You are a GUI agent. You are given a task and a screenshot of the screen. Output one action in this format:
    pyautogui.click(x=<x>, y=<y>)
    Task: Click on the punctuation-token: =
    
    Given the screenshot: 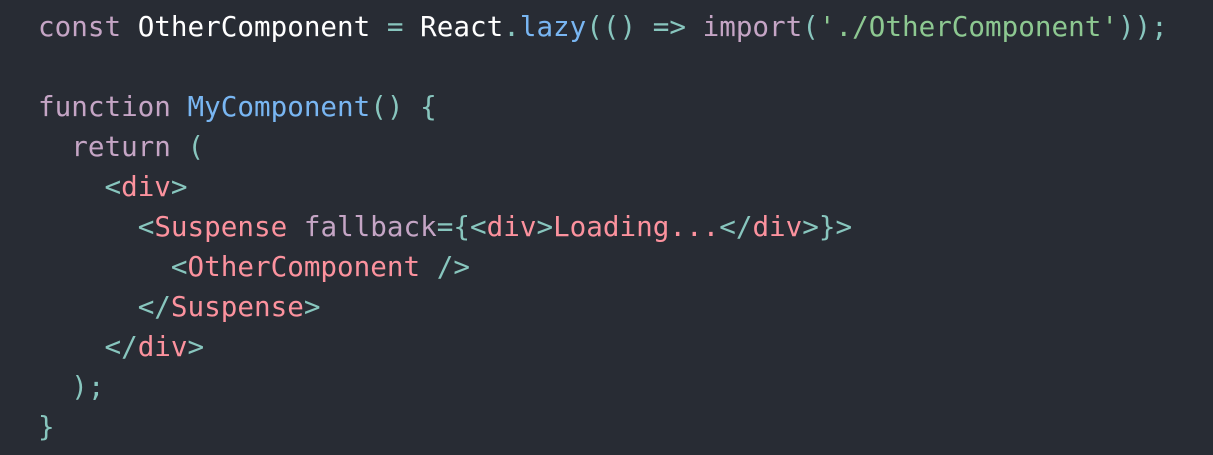 What is the action you would take?
    pyautogui.click(x=395, y=26)
    